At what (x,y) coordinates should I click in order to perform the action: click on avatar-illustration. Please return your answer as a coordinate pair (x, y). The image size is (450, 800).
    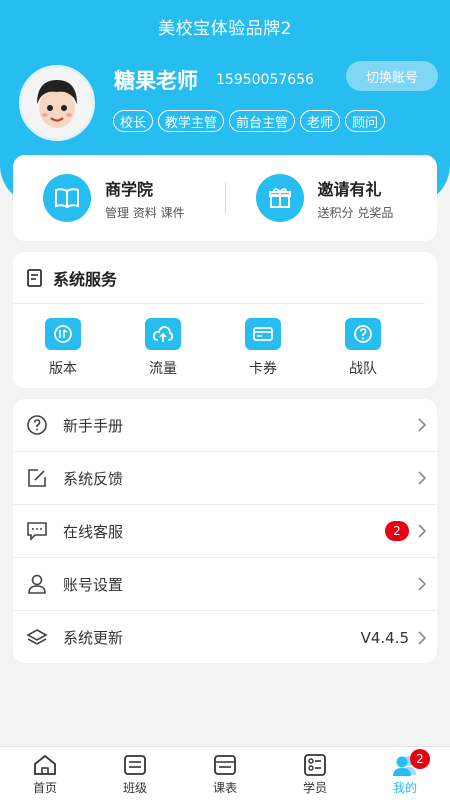
    Looking at the image, I should click on (57, 103).